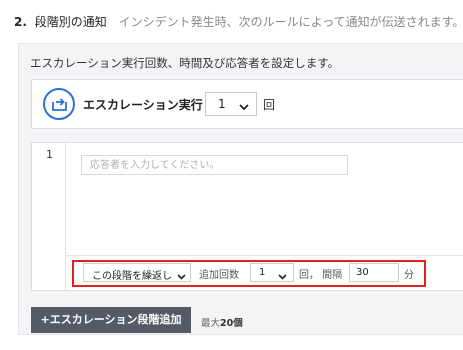  I want to click on add-count-label: 追加回数, so click(219, 275).